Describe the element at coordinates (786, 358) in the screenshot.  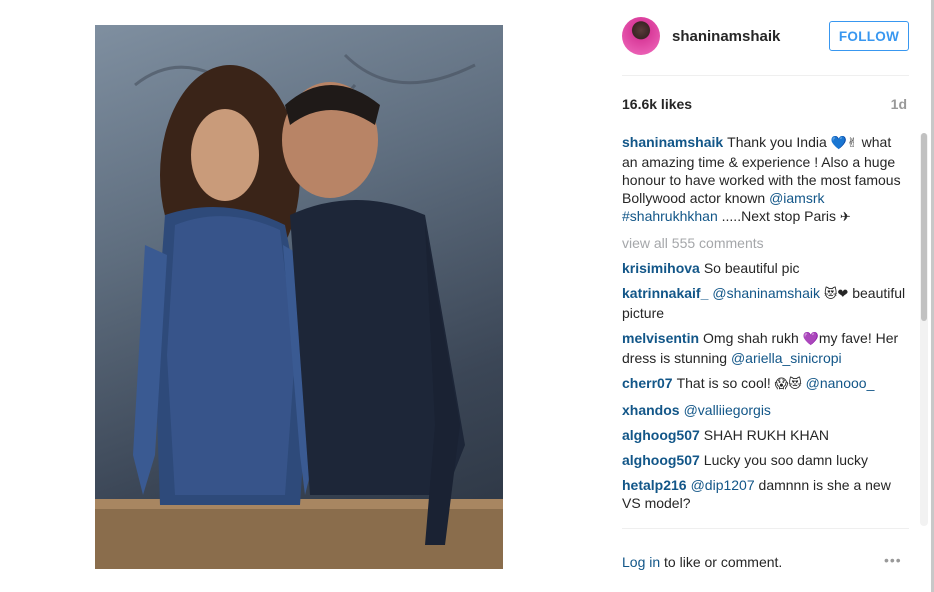
I see `comment-mention: @ariella_sinicropi` at that location.